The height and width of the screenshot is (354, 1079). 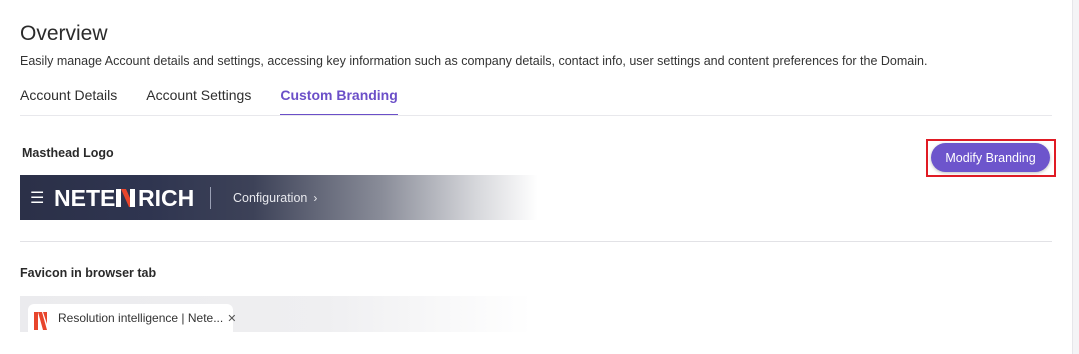 What do you see at coordinates (198, 100) in the screenshot?
I see `tab-account-settings: Account Settings` at bounding box center [198, 100].